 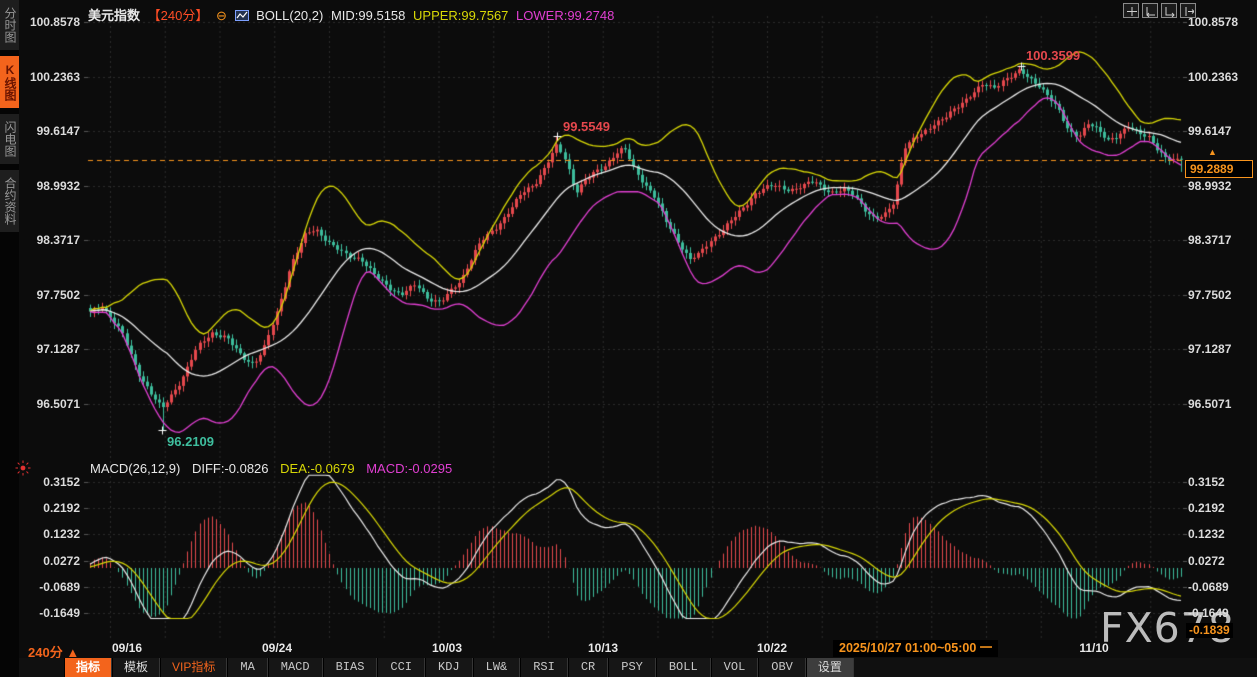 I want to click on x-axis-label: 09/24, so click(x=277, y=648).